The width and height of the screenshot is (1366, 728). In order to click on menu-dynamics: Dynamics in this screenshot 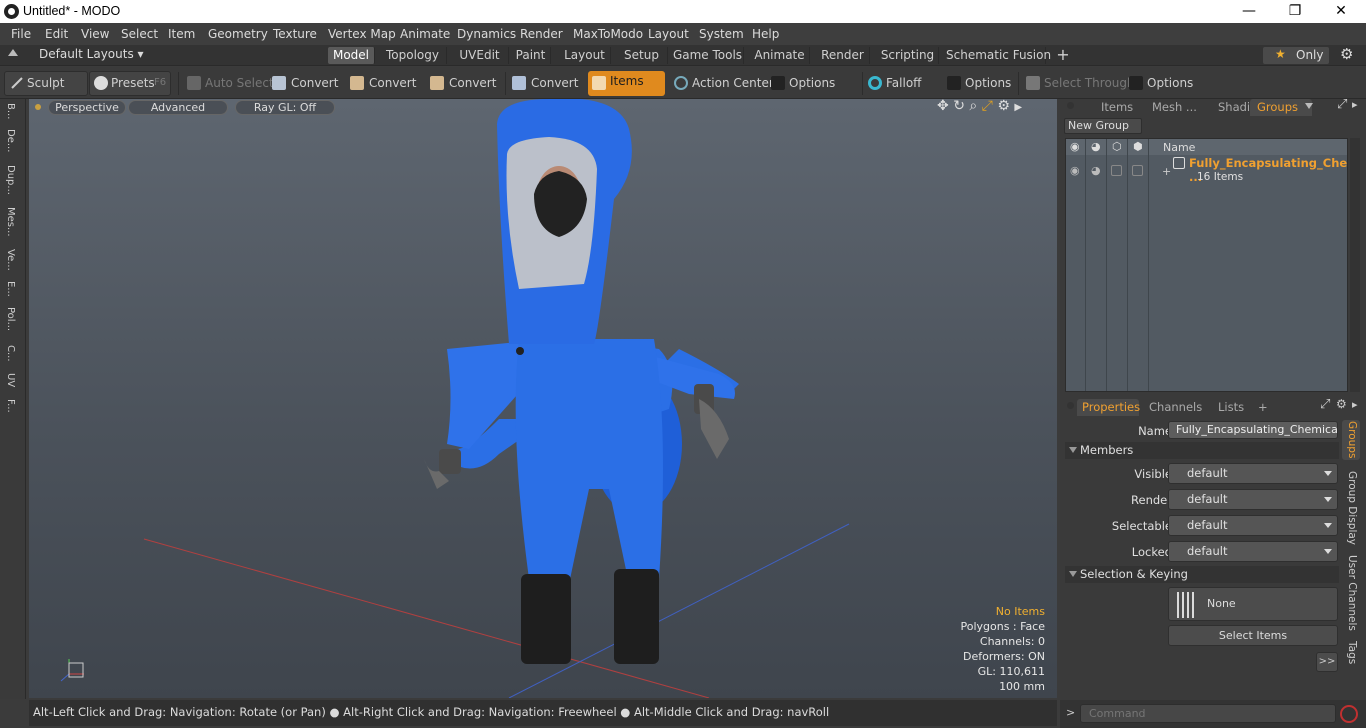, I will do `click(486, 34)`.